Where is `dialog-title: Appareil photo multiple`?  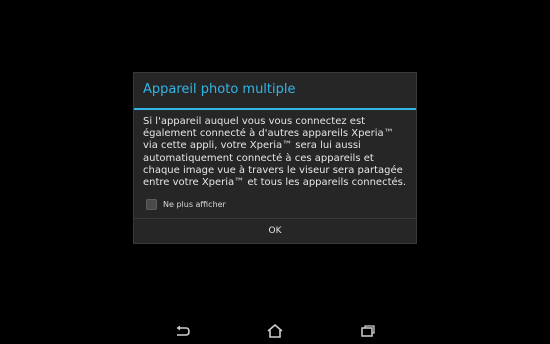 dialog-title: Appareil photo multiple is located at coordinates (219, 89).